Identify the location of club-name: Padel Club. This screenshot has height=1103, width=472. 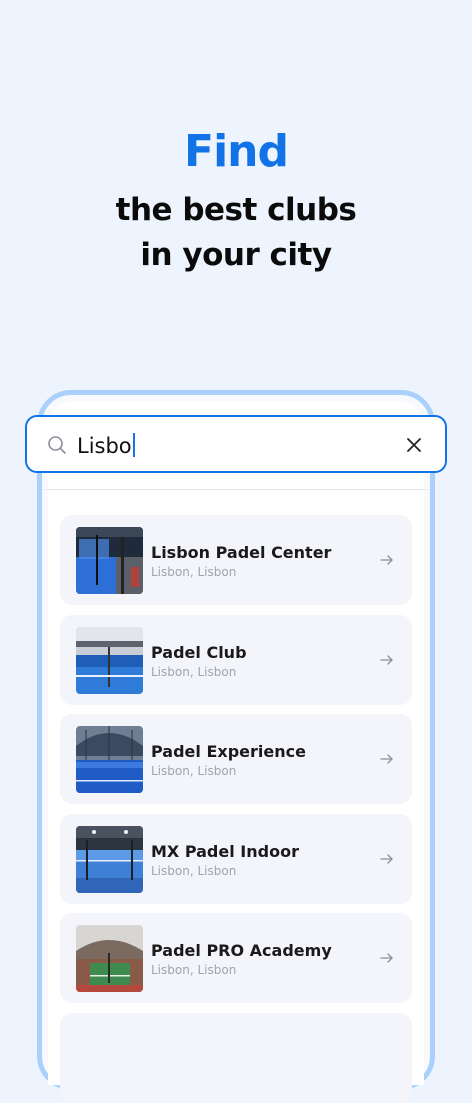
(199, 652).